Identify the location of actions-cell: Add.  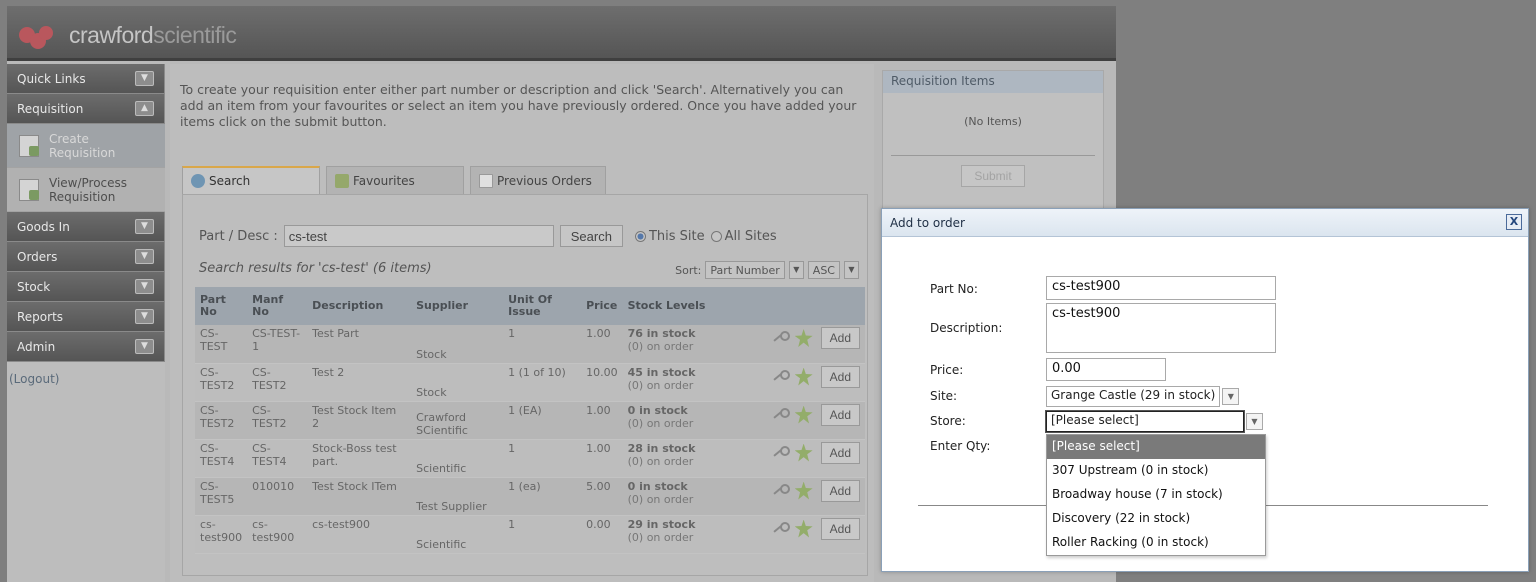
(798, 458).